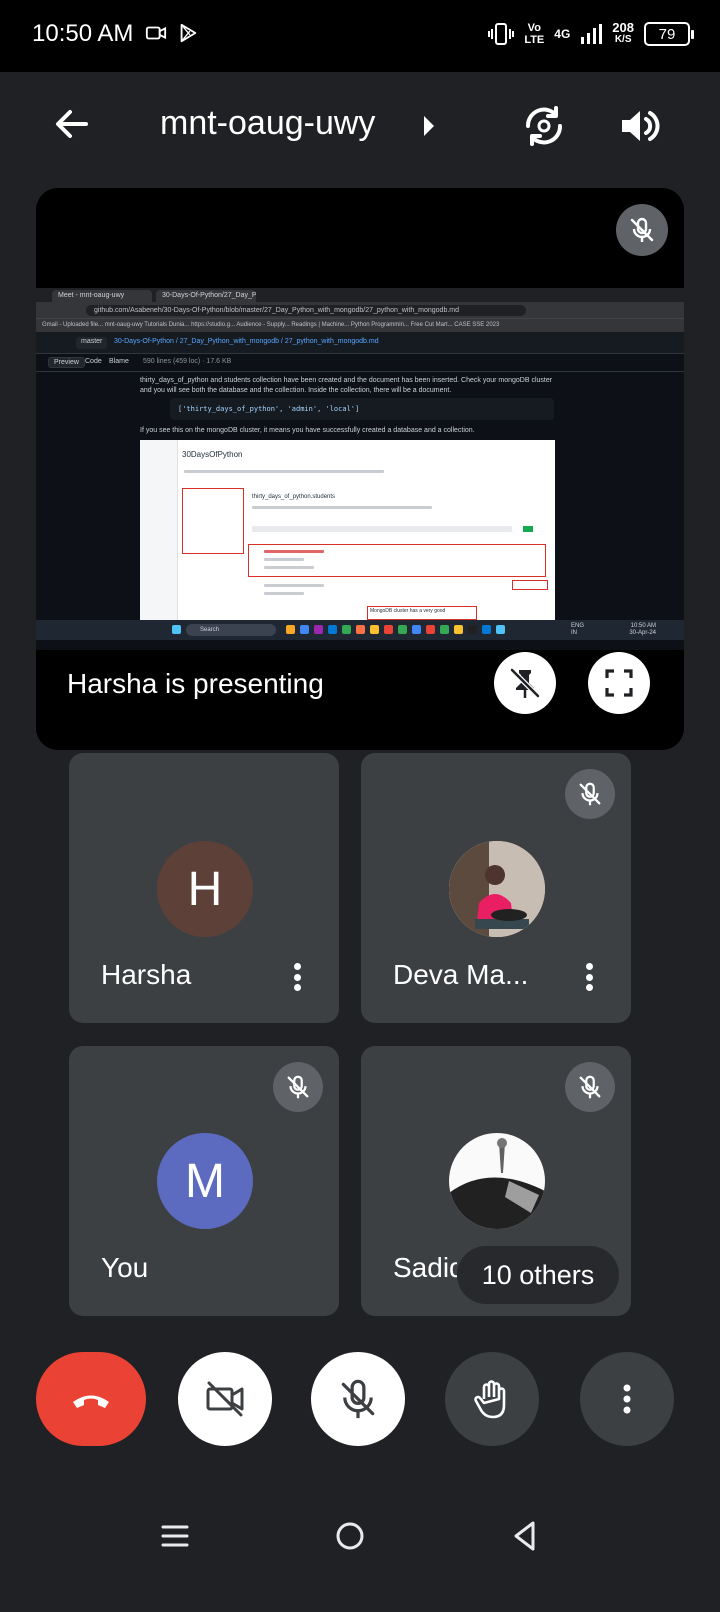  I want to click on avatar: H, so click(205, 889).